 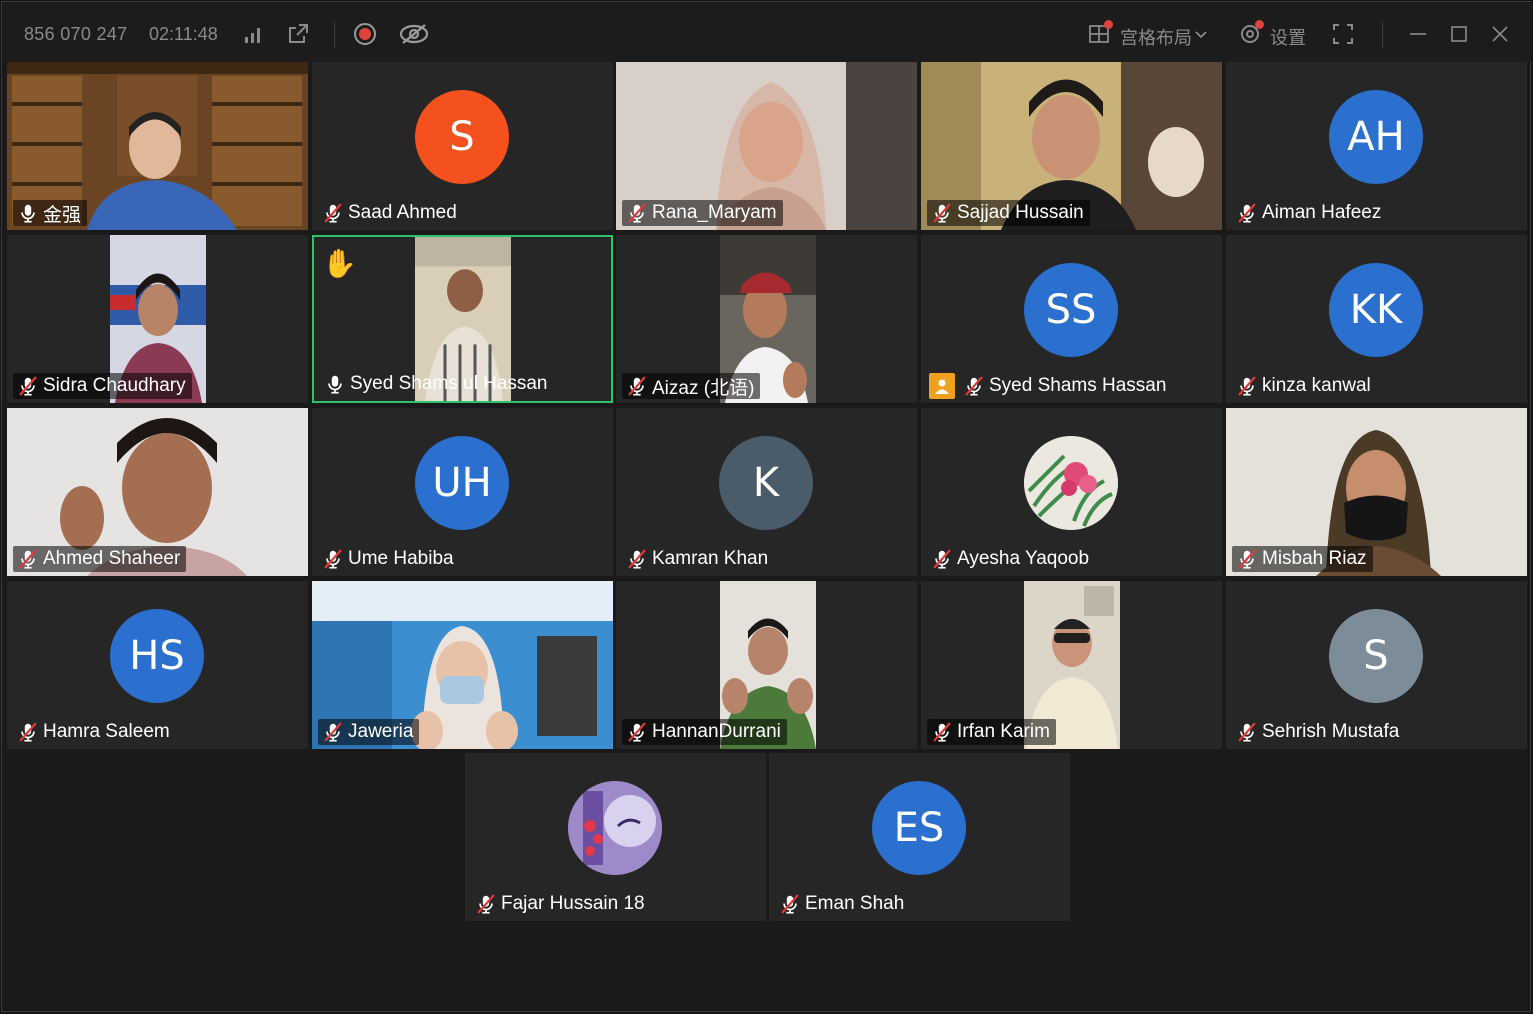 What do you see at coordinates (1201, 34) in the screenshot?
I see `chevron-down-icon` at bounding box center [1201, 34].